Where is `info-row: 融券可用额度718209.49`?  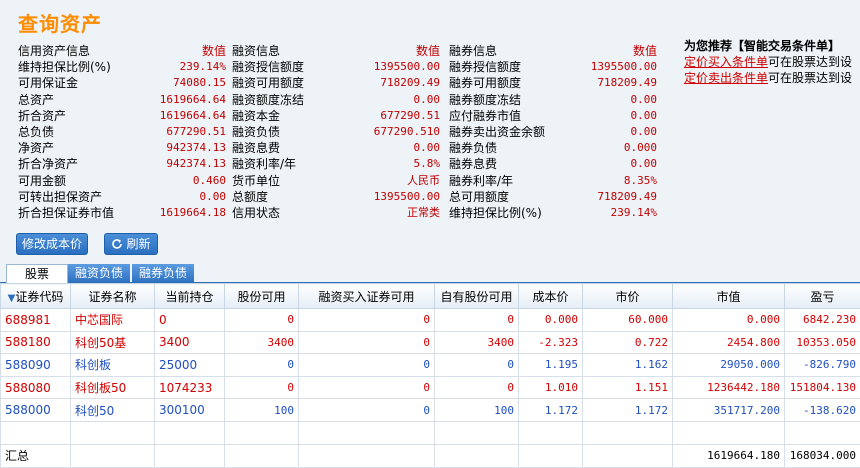
info-row: 融券可用额度718209.49 is located at coordinates (553, 83).